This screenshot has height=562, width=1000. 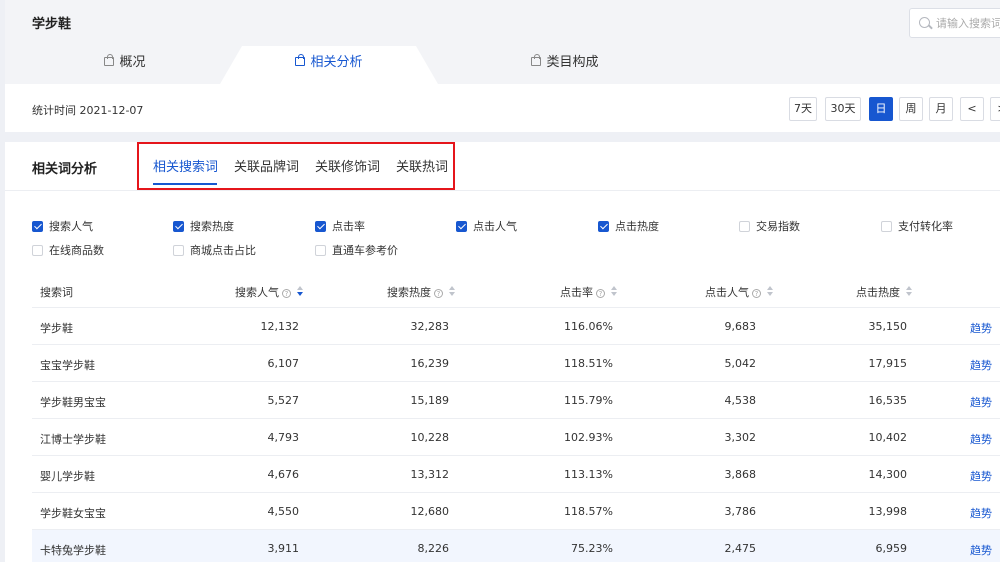 I want to click on nav-tabs: 概况 相关分析 类目构成, so click(x=502, y=65).